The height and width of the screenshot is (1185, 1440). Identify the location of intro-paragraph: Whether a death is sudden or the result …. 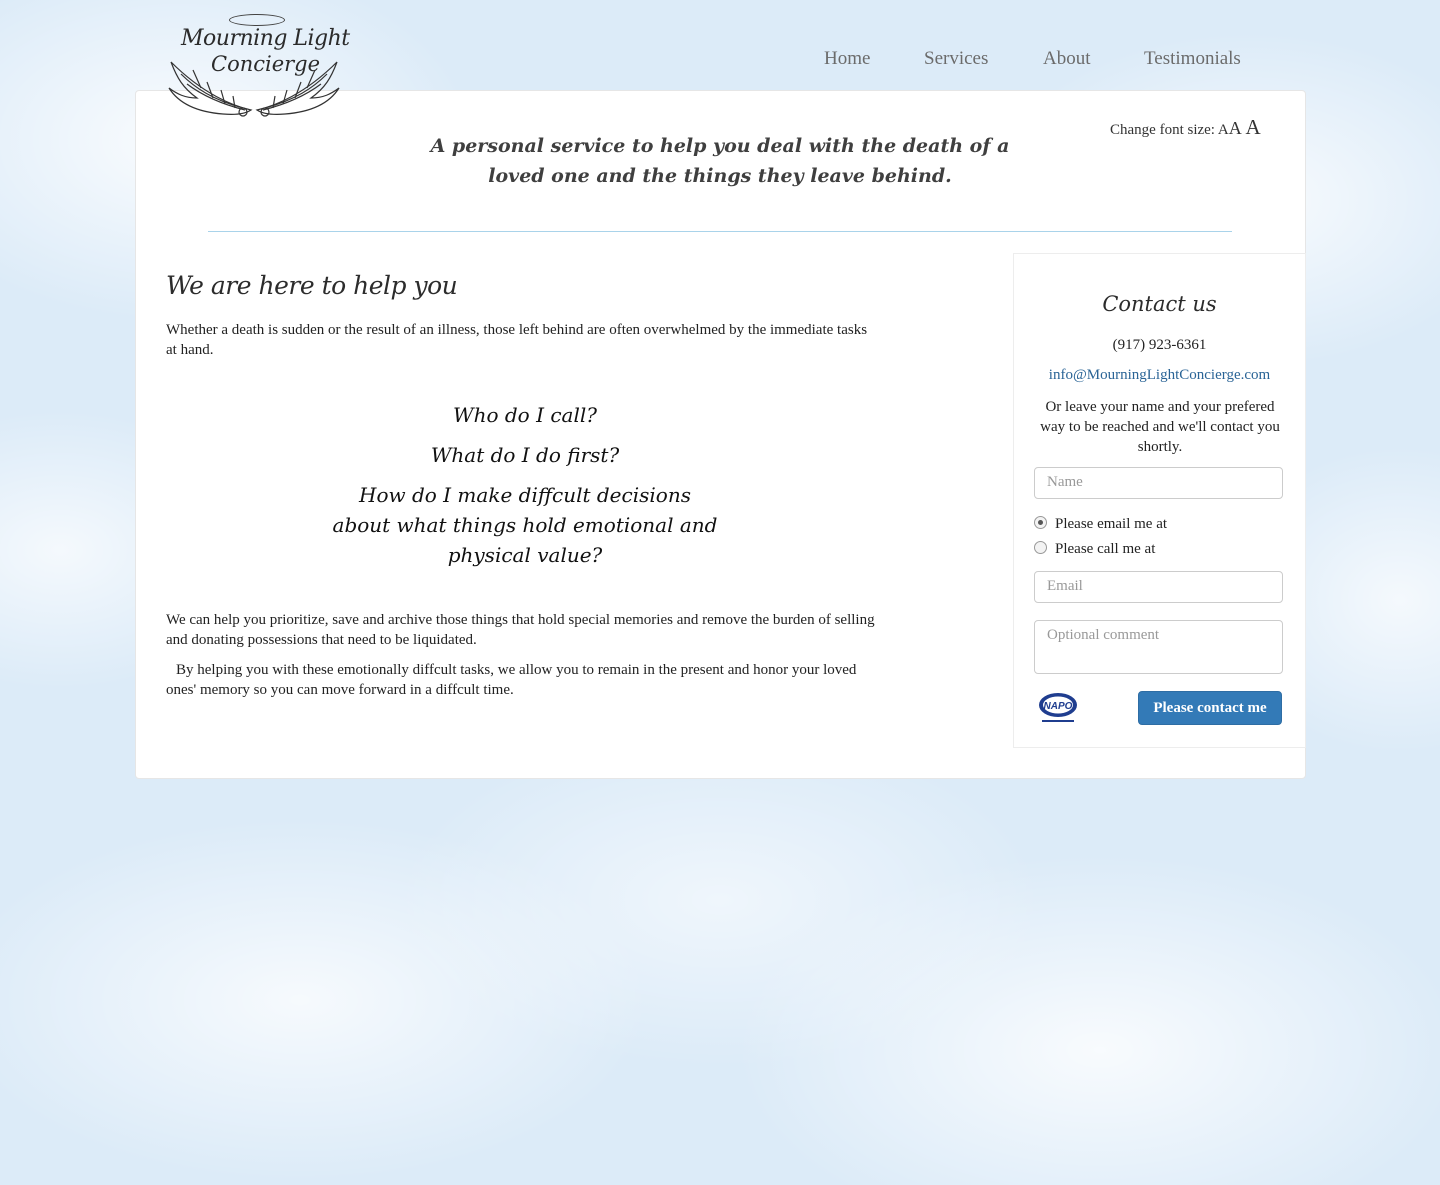
(517, 340).